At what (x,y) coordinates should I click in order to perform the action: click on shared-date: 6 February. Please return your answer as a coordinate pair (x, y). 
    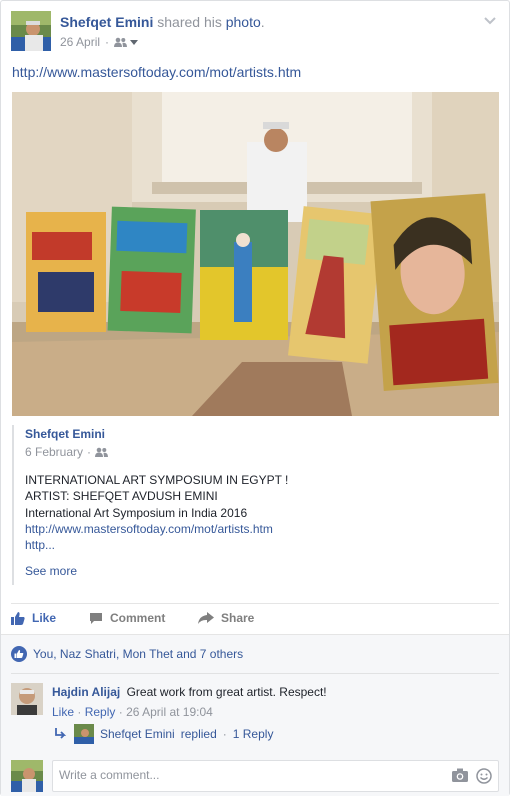
    Looking at the image, I should click on (54, 452).